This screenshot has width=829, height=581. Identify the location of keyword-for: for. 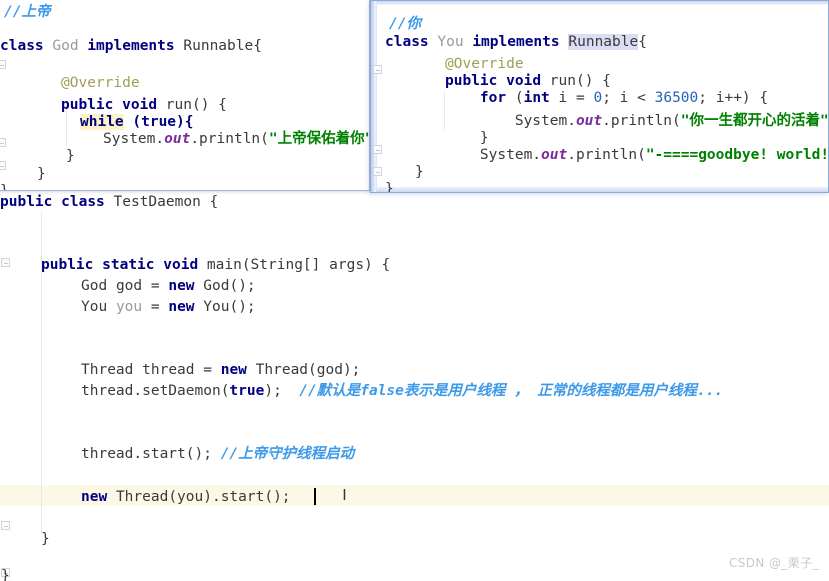
(493, 98).